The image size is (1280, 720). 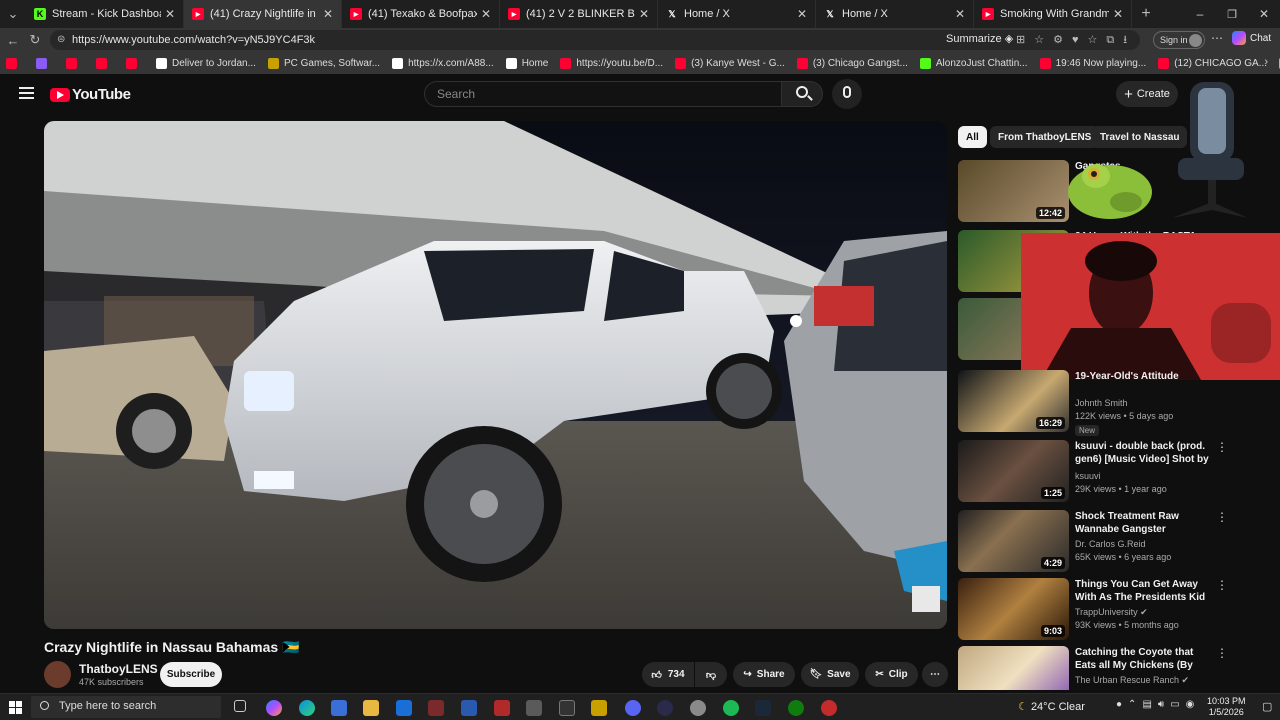 What do you see at coordinates (764, 674) in the screenshot?
I see `share-button: ↪ Share` at bounding box center [764, 674].